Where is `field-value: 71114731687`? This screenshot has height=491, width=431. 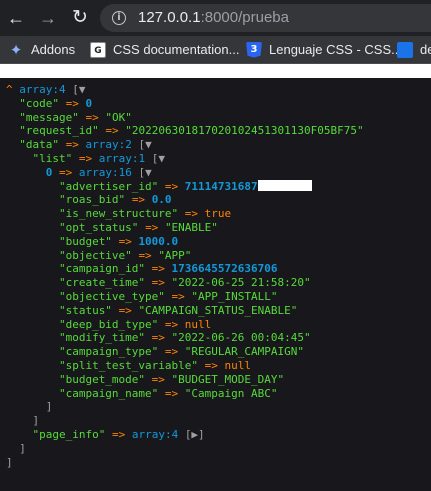
field-value: 71114731687 is located at coordinates (221, 186).